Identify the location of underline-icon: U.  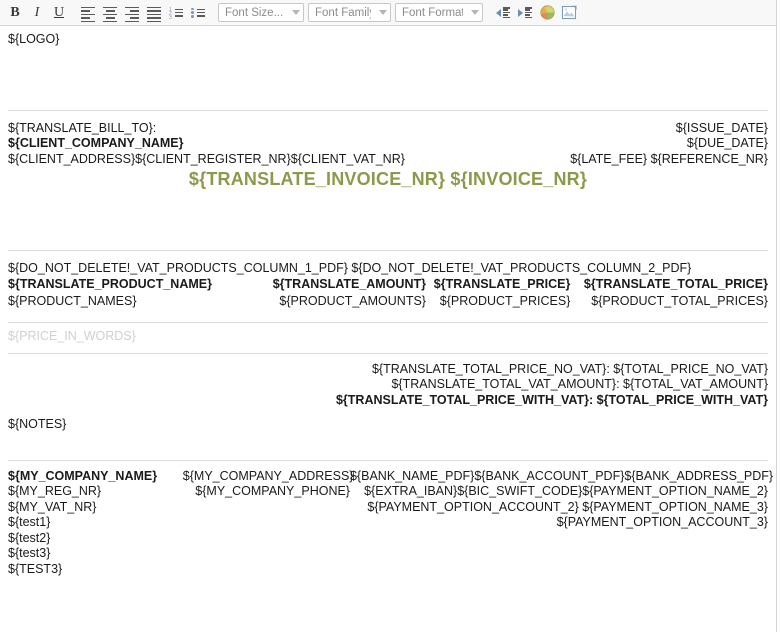
(59, 12).